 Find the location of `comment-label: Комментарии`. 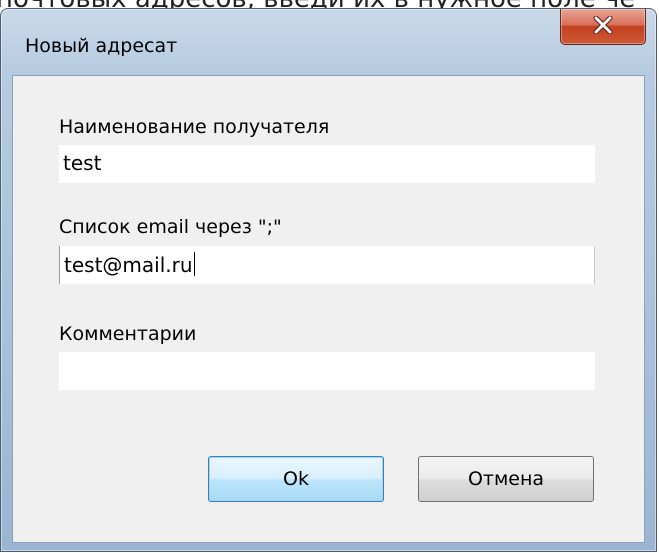

comment-label: Комментарии is located at coordinates (128, 334).